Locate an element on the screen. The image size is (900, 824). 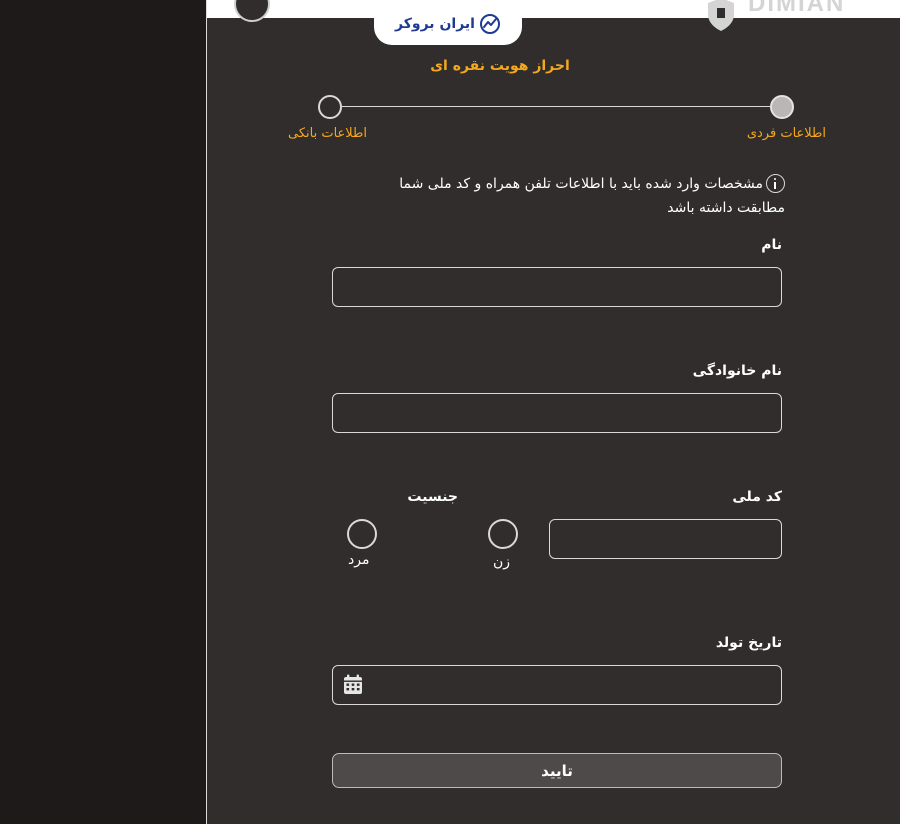
last-name-label: نام خانوادگی is located at coordinates (737, 371).